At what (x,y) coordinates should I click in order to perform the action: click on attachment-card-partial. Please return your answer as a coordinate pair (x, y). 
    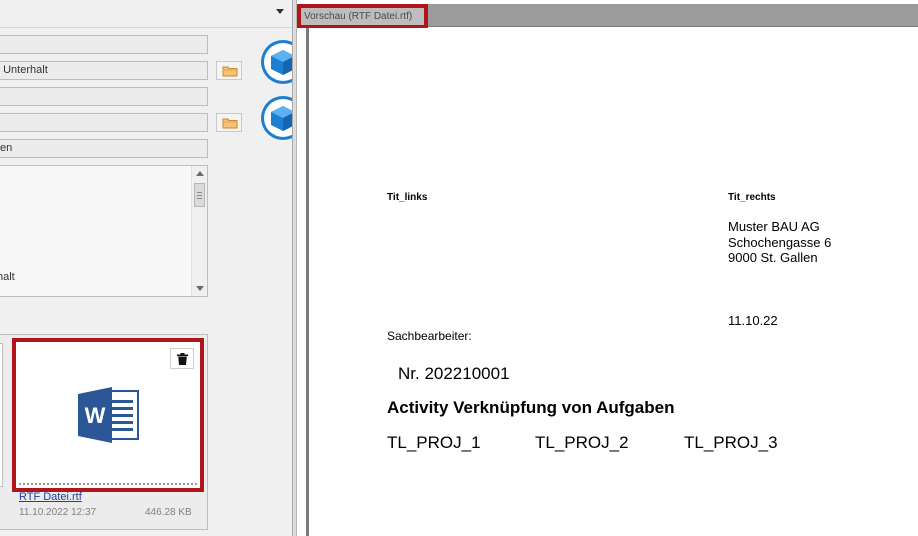
    Looking at the image, I should click on (1, 415).